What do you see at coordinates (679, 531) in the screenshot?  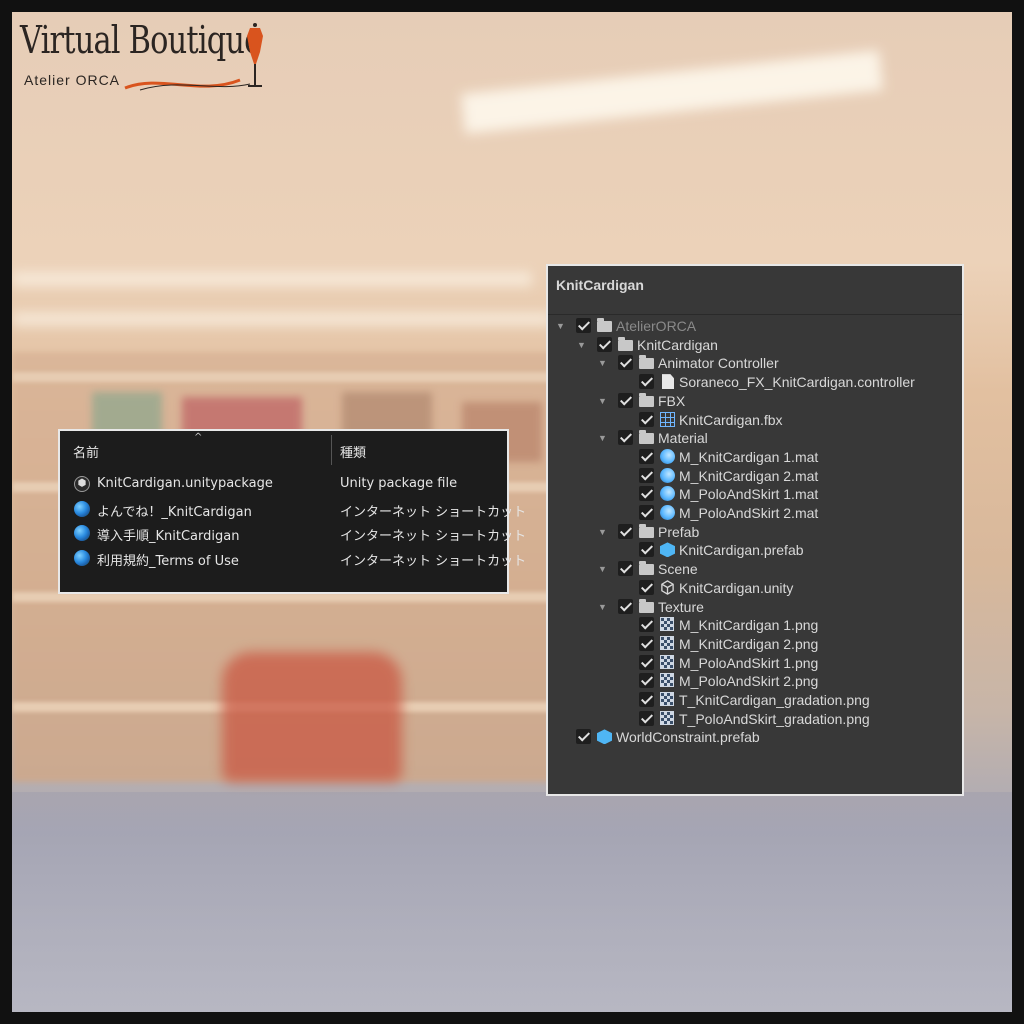 I see `tree-item-label: Prefab` at bounding box center [679, 531].